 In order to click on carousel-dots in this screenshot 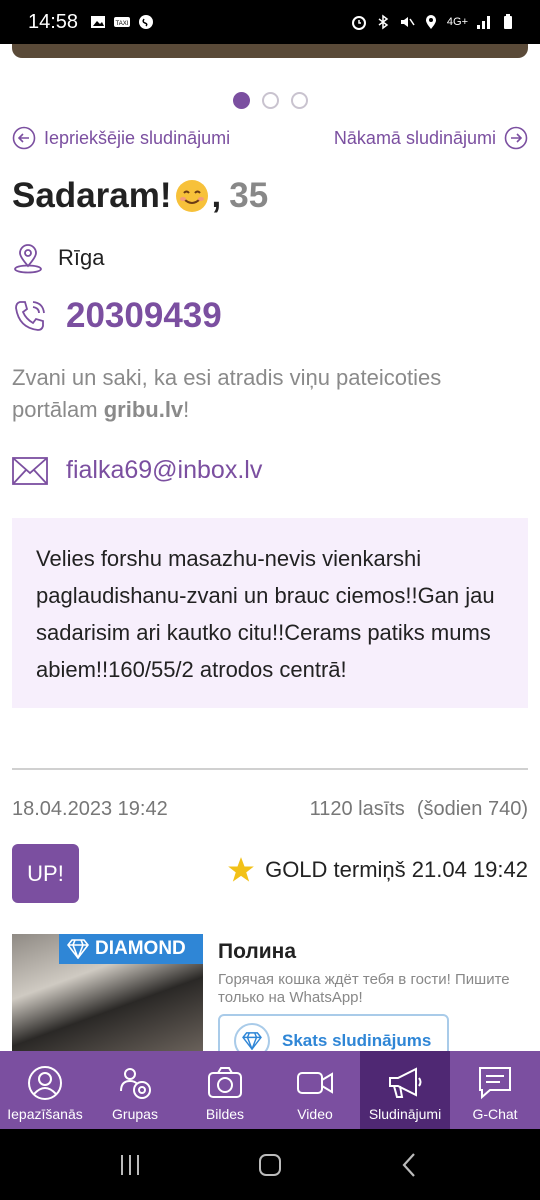, I will do `click(270, 100)`.